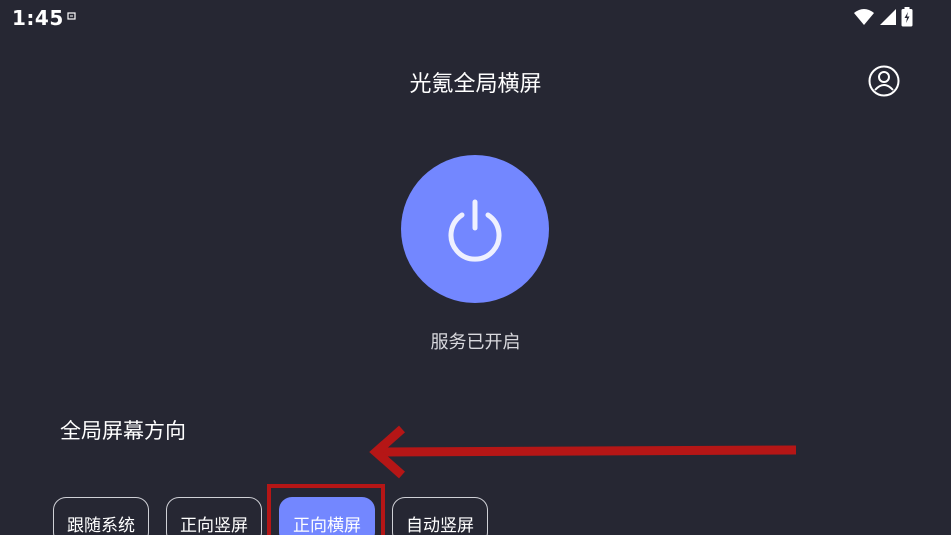 This screenshot has height=535, width=951. What do you see at coordinates (440, 516) in the screenshot?
I see `orientation-option-auto-portrait: 自动竖屏` at bounding box center [440, 516].